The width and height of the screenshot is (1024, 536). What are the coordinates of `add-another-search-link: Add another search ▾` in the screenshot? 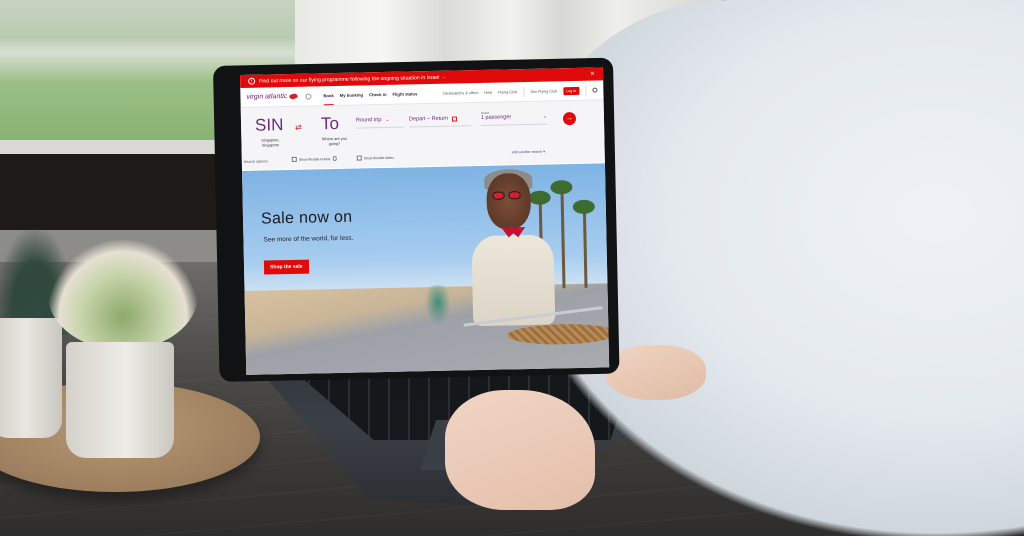 It's located at (528, 152).